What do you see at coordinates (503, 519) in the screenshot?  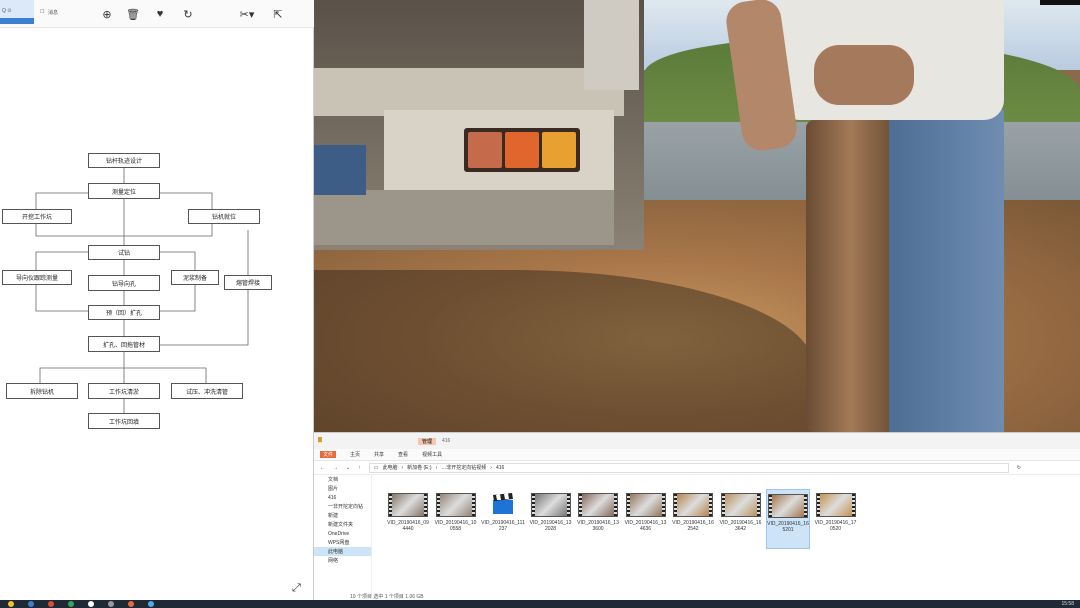 I see `file-item: VID_20190416_111237` at bounding box center [503, 519].